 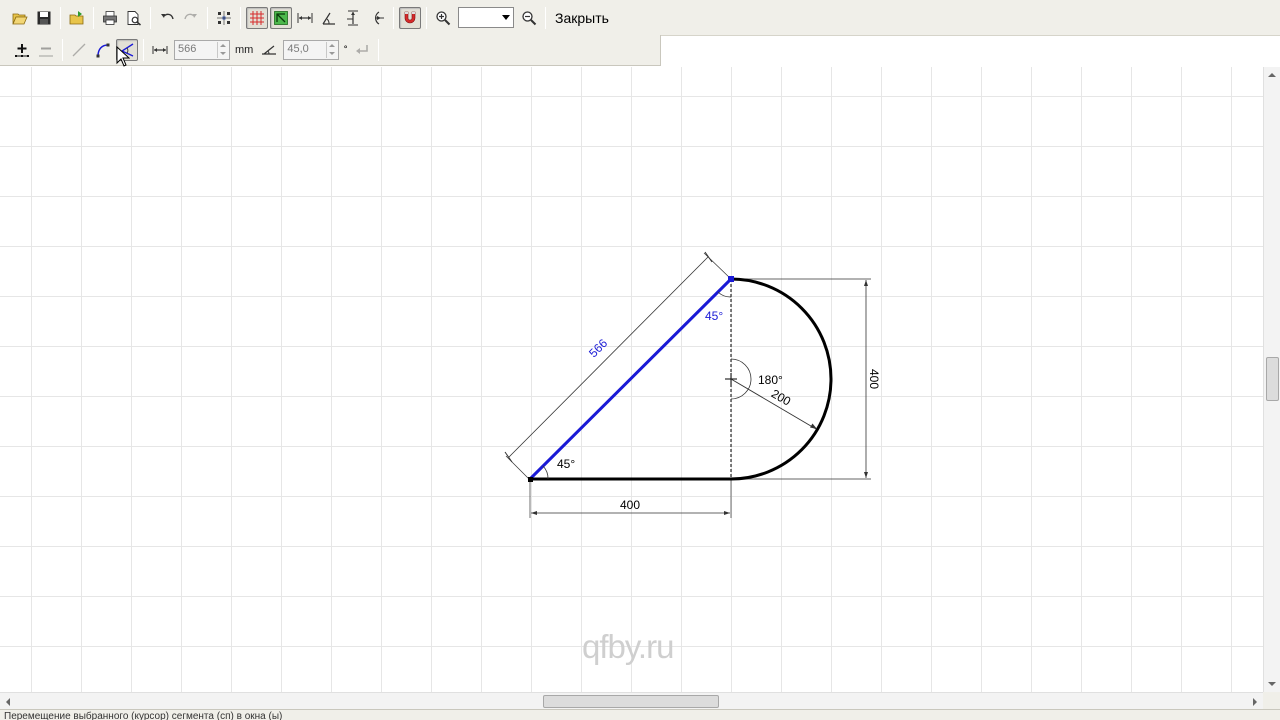 What do you see at coordinates (244, 50) in the screenshot?
I see `length-unit-label: mm` at bounding box center [244, 50].